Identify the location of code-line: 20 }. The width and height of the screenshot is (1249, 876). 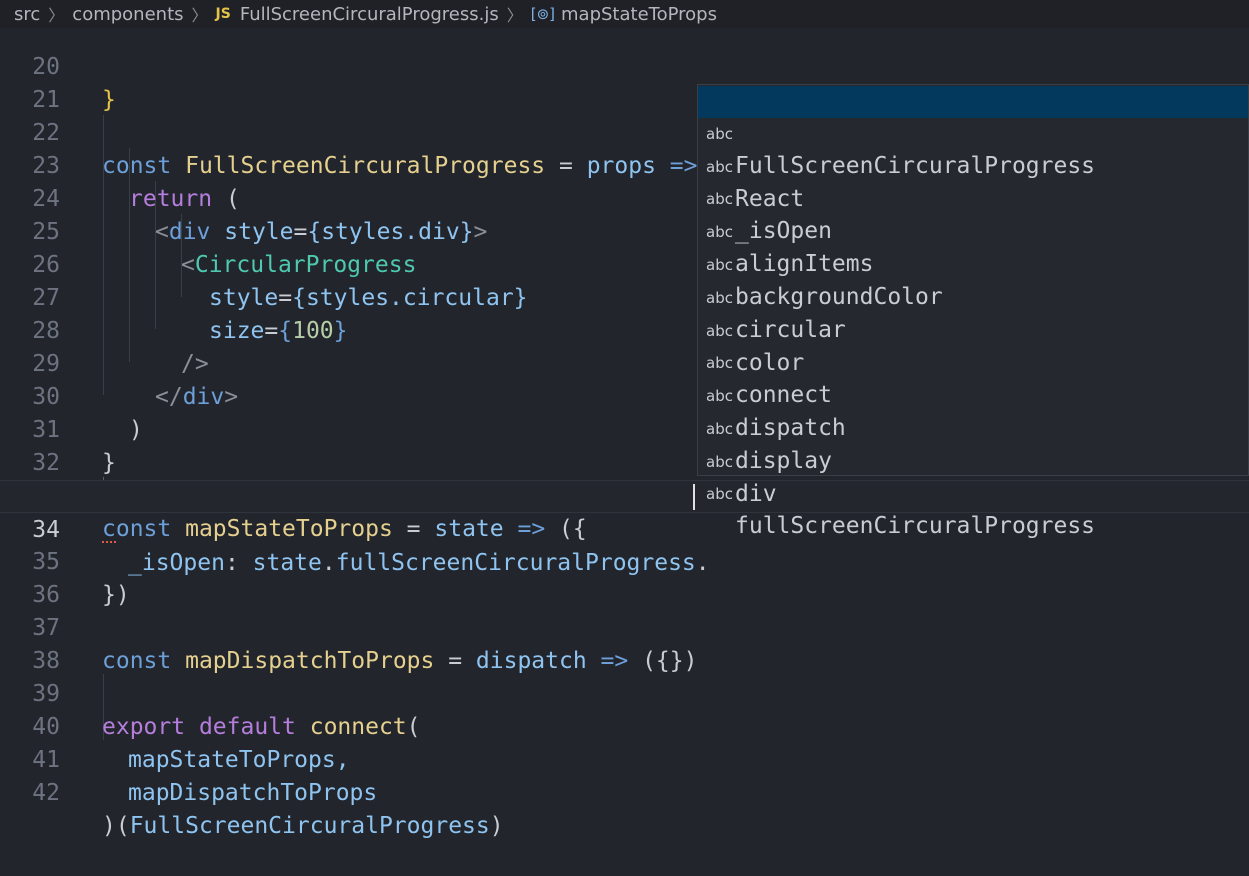
(624, 65).